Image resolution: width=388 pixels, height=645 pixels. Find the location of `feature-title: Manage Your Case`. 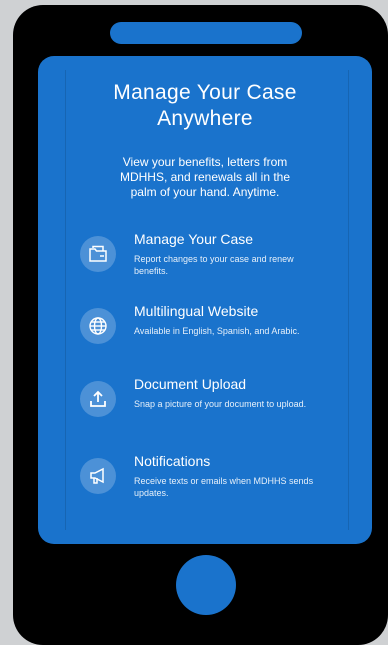

feature-title: Manage Your Case is located at coordinates (194, 239).